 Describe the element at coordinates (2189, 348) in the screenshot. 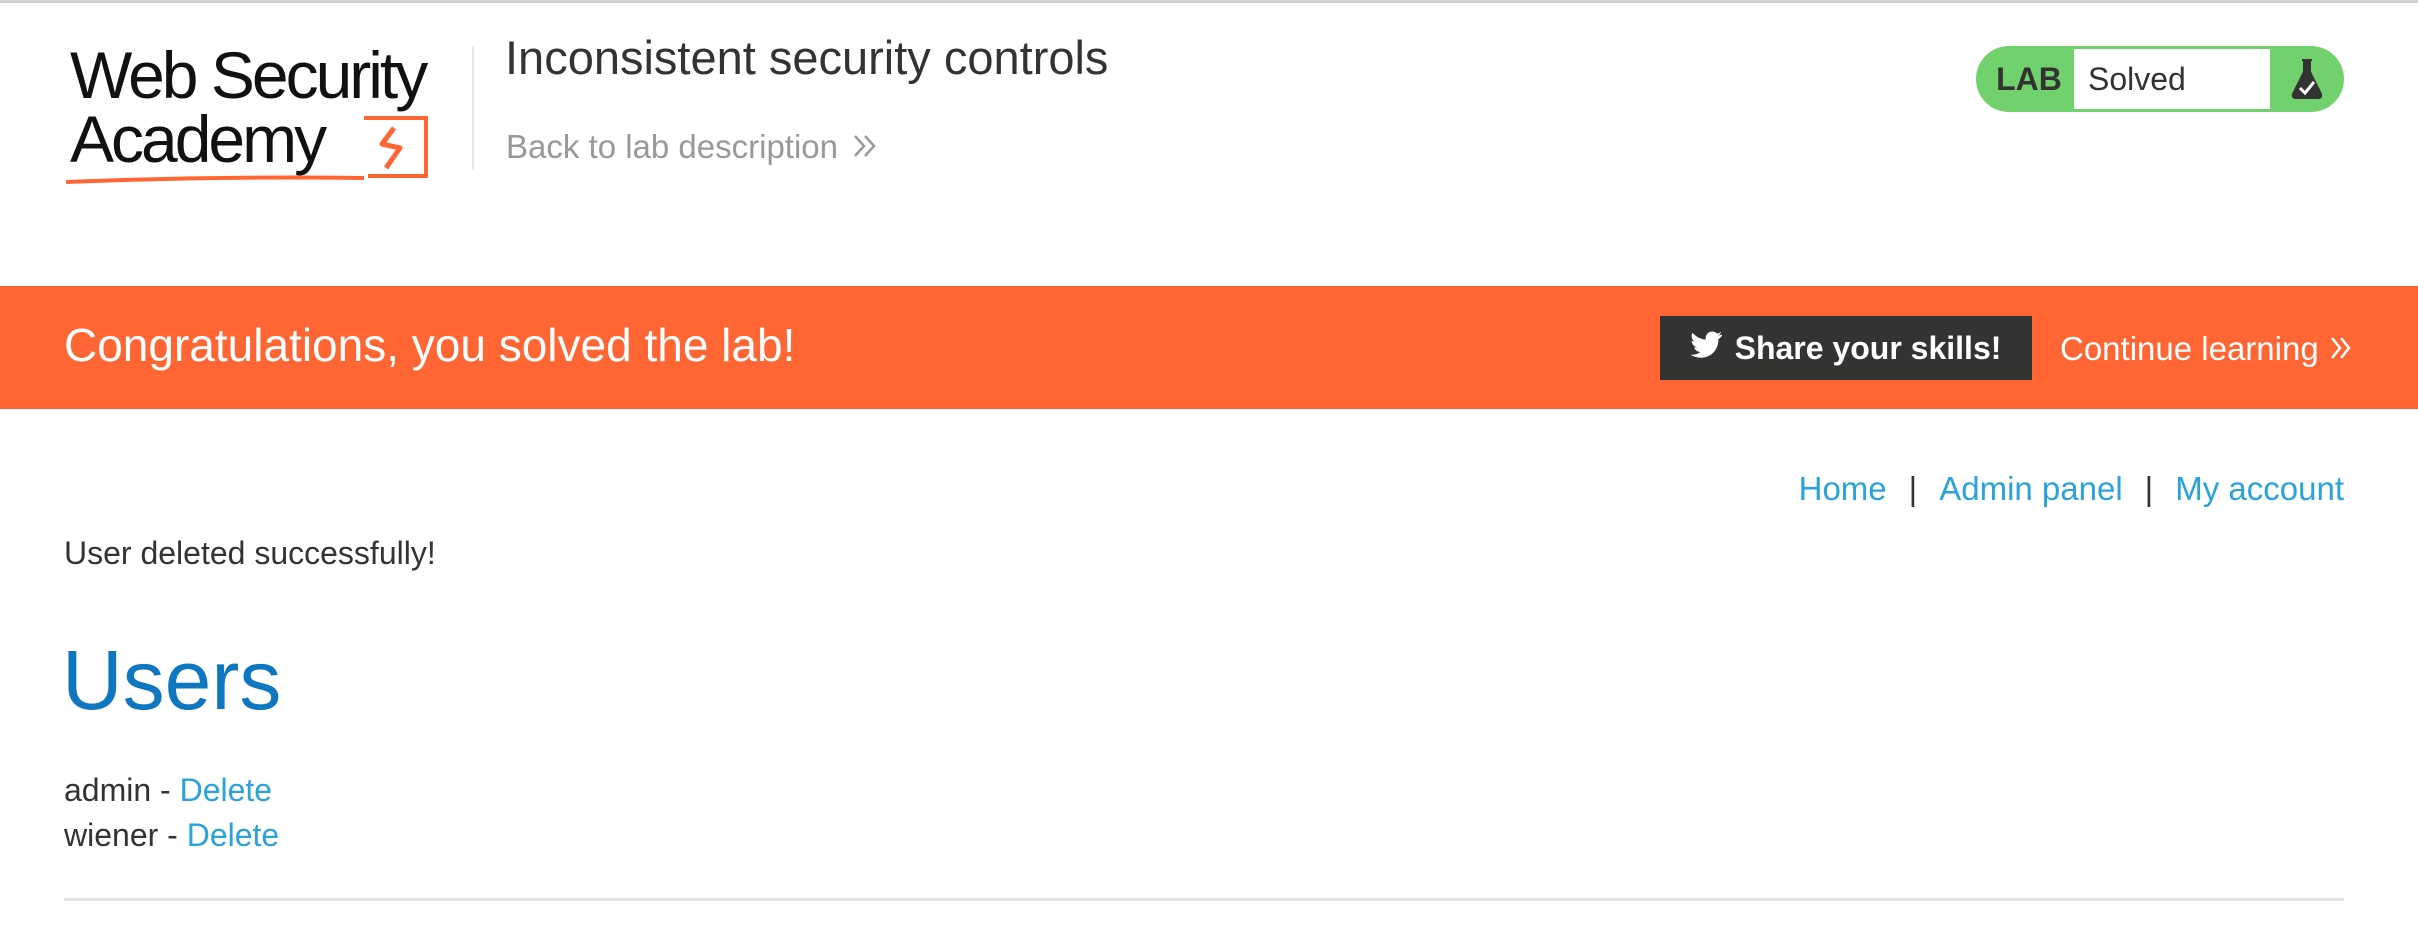

I see `continue-learning-label: Continue learning` at that location.